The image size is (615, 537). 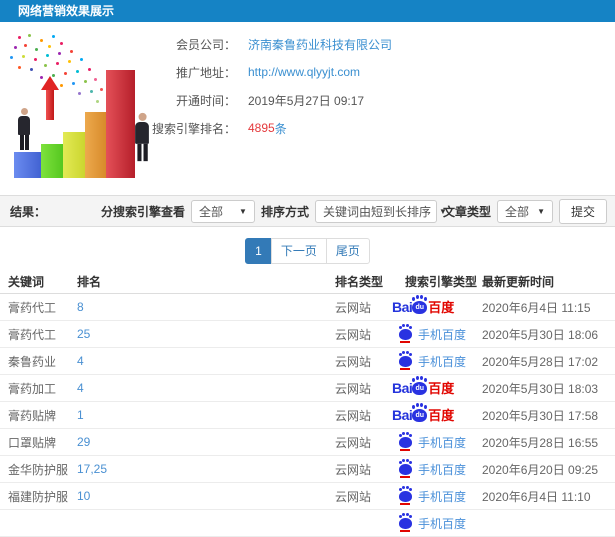 I want to click on keyword-cell: 金华防护服, so click(x=38, y=469).